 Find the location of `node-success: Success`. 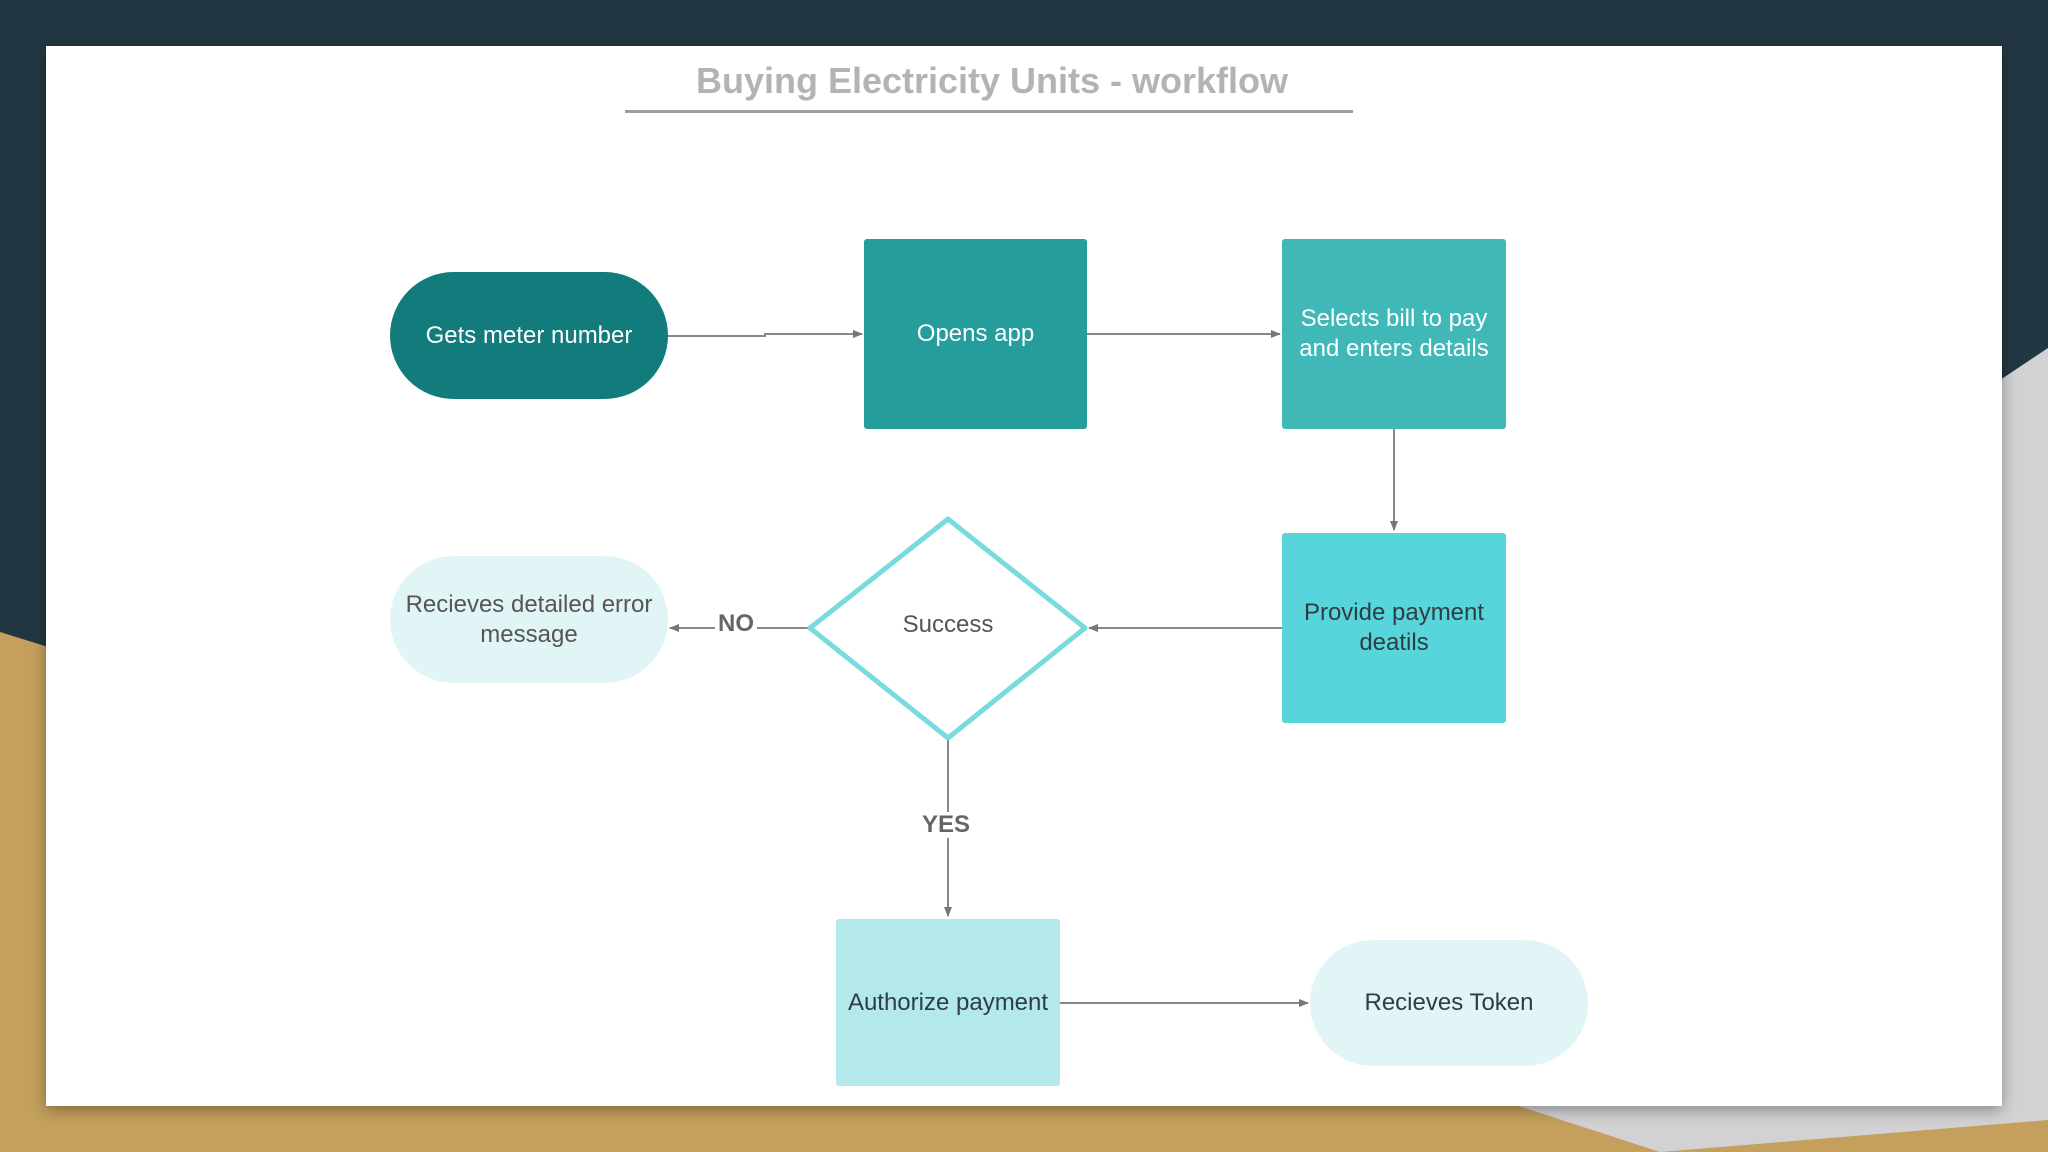

node-success: Success is located at coordinates (948, 625).